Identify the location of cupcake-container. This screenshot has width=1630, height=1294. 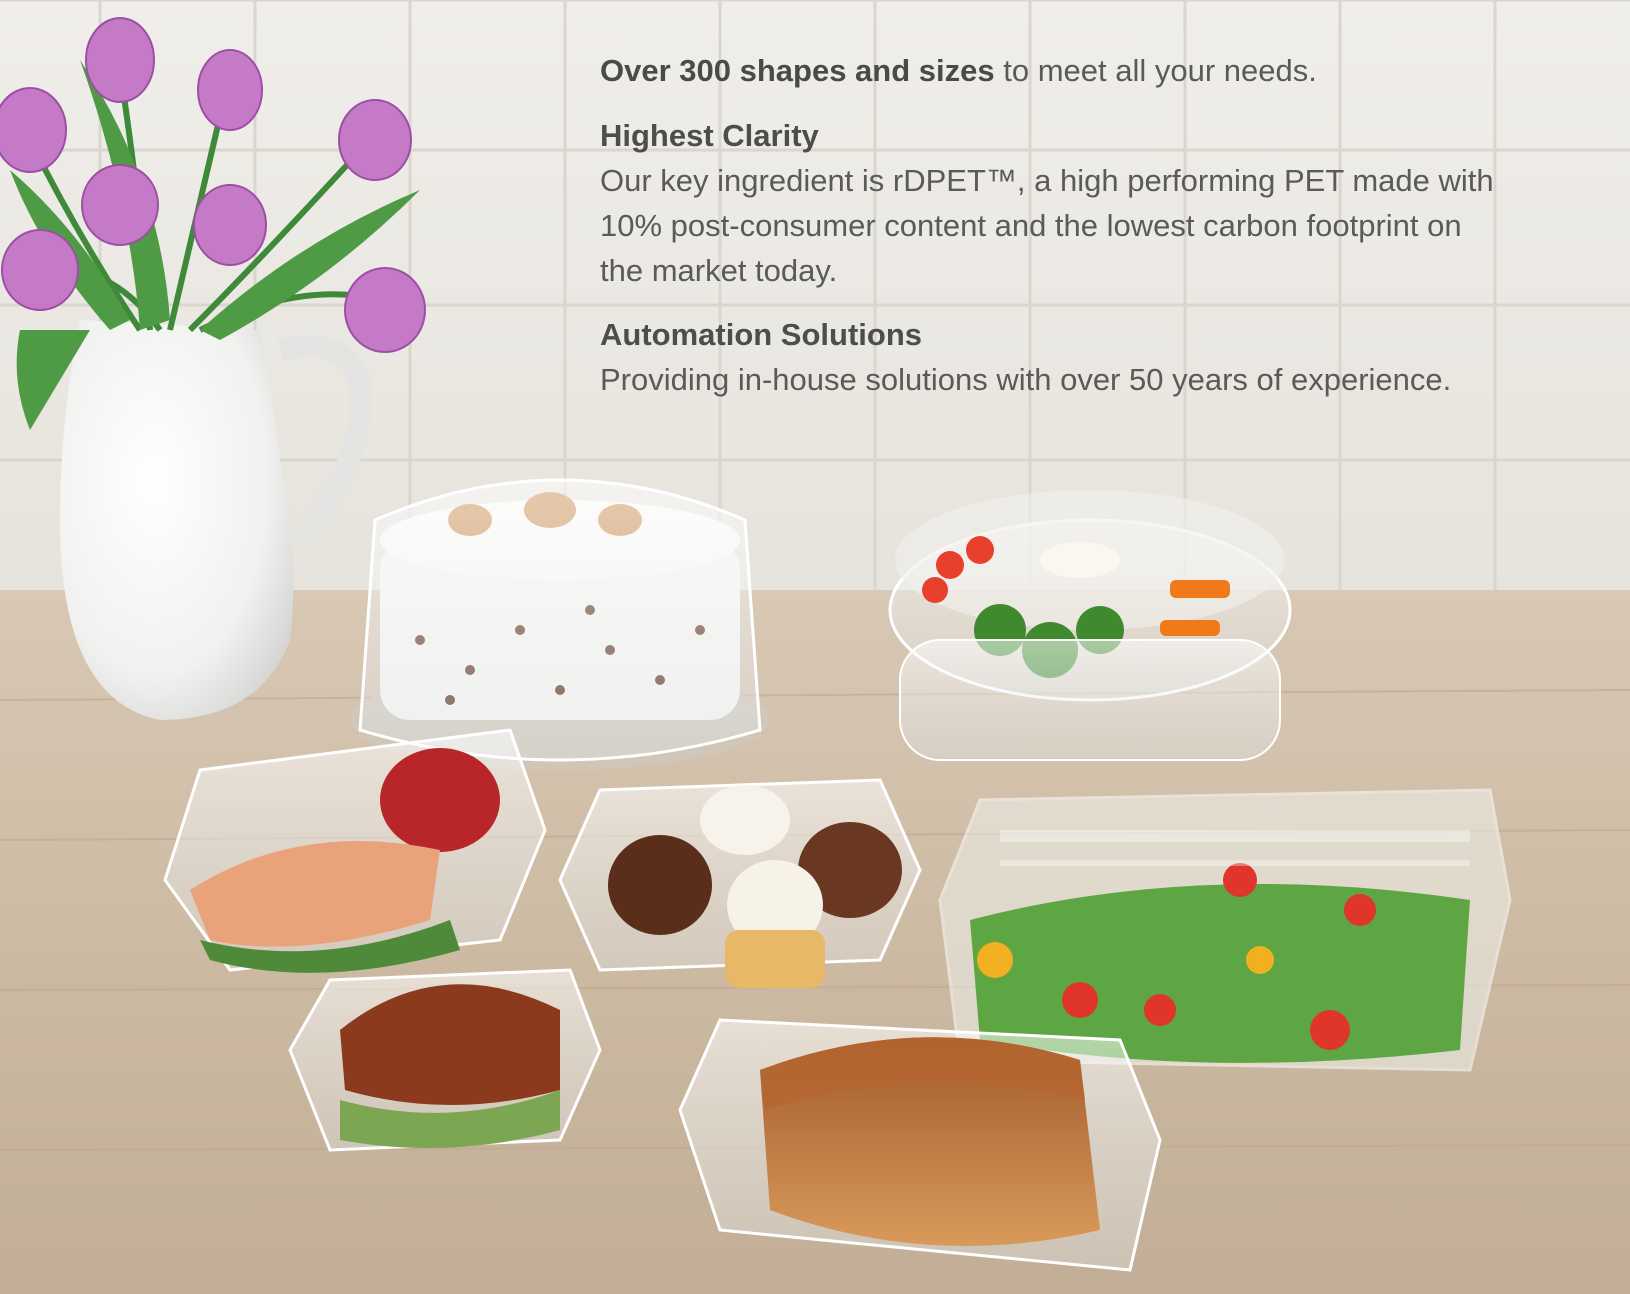
(740, 883).